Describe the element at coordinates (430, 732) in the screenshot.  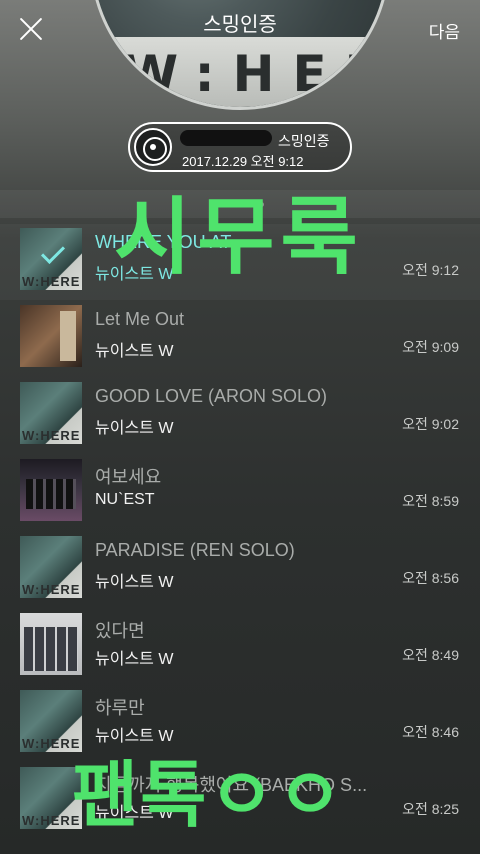
I see `track-played-time: 오전 8:46` at that location.